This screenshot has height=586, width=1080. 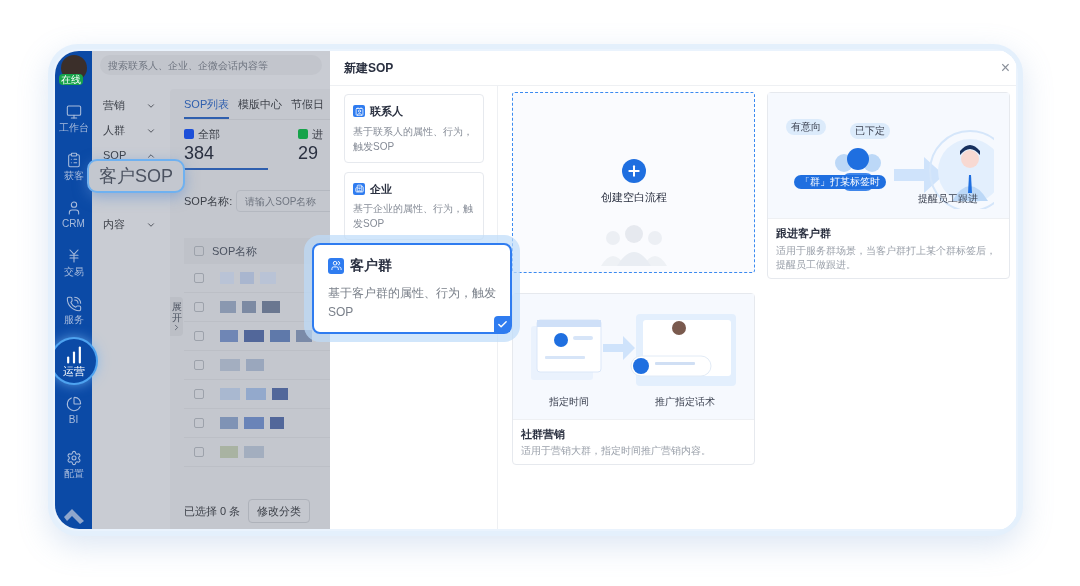 What do you see at coordinates (371, 265) in the screenshot?
I see `type-title: 客户群` at bounding box center [371, 265].